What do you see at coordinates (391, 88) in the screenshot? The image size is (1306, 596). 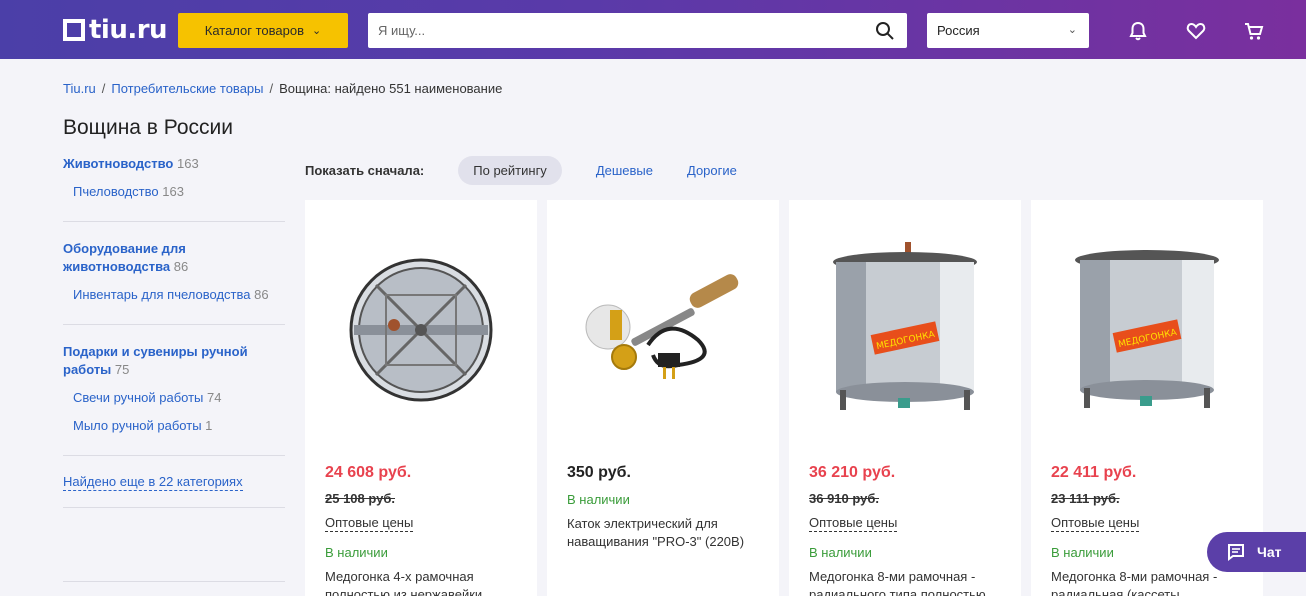 I see `breadcrumb-current: Вощина: найдено 551 наименование` at bounding box center [391, 88].